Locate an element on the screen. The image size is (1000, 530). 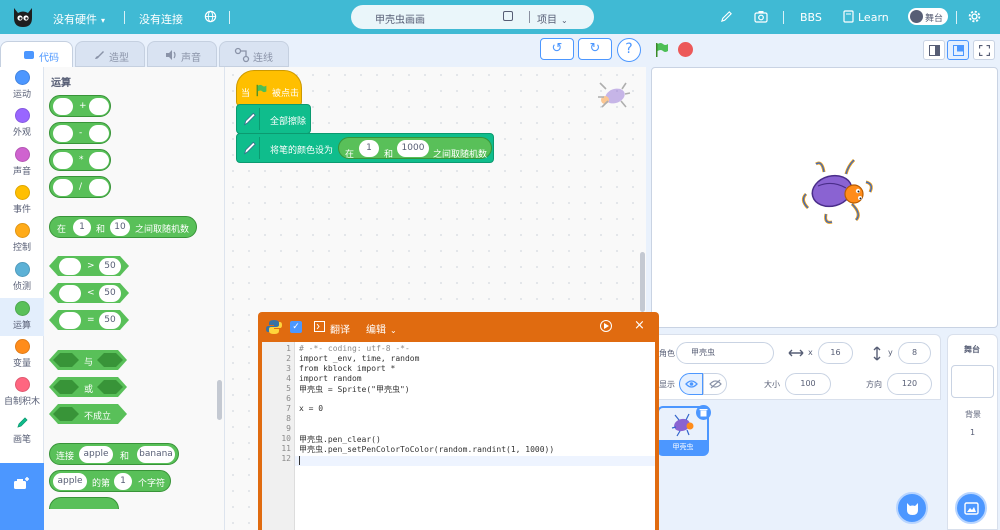
stage-toggle: 舞台 is located at coordinates (928, 16).